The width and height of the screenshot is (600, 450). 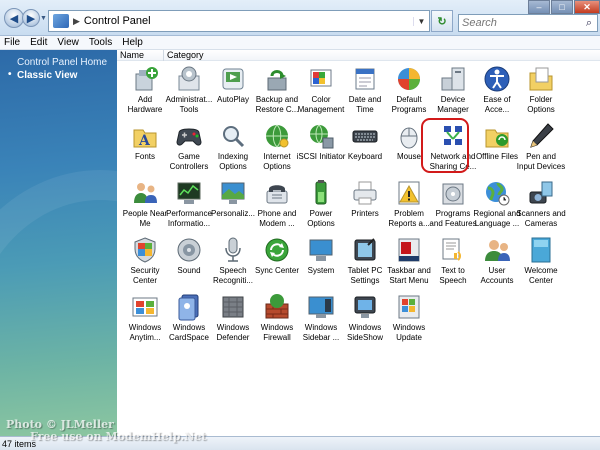 I want to click on maximize-button: □, so click(x=562, y=7).